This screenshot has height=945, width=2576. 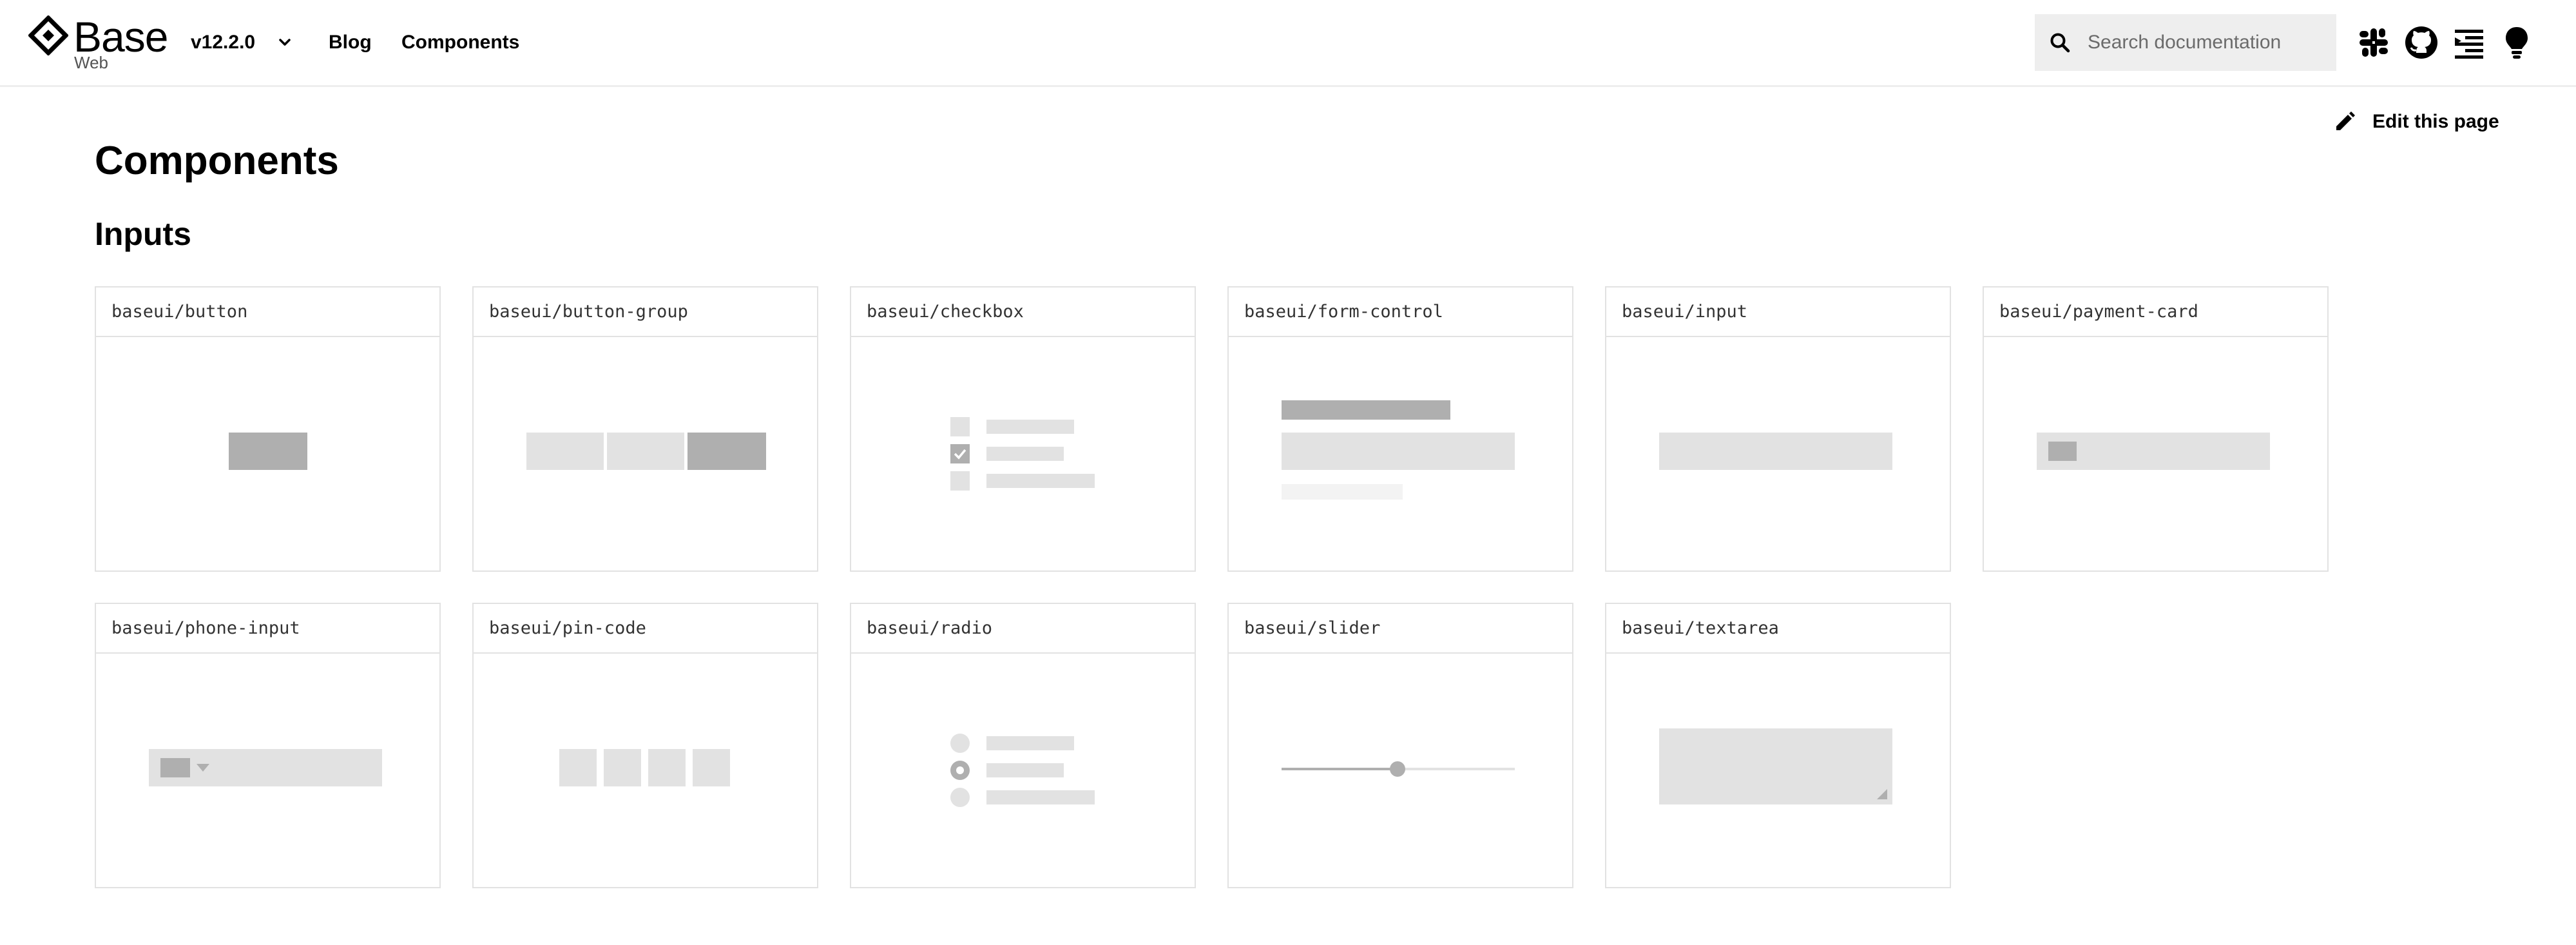 What do you see at coordinates (960, 454) in the screenshot?
I see `check-icon` at bounding box center [960, 454].